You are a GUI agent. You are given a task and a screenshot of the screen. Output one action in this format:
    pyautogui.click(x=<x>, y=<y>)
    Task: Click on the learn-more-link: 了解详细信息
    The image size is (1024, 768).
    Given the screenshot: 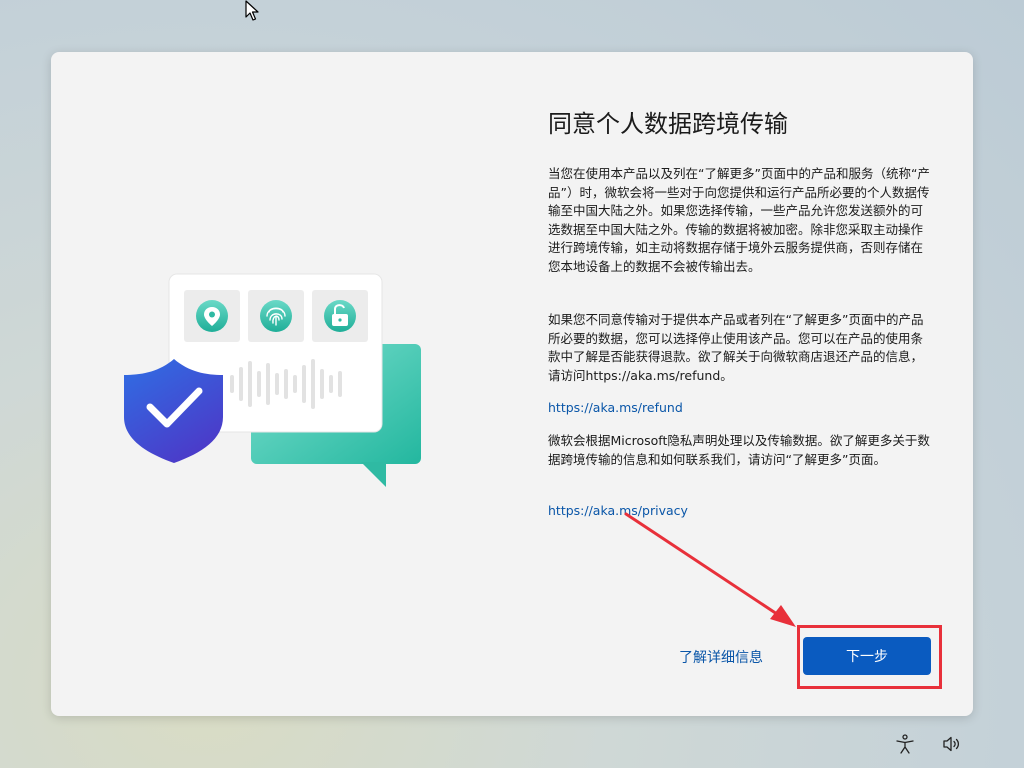 What is the action you would take?
    pyautogui.click(x=721, y=657)
    